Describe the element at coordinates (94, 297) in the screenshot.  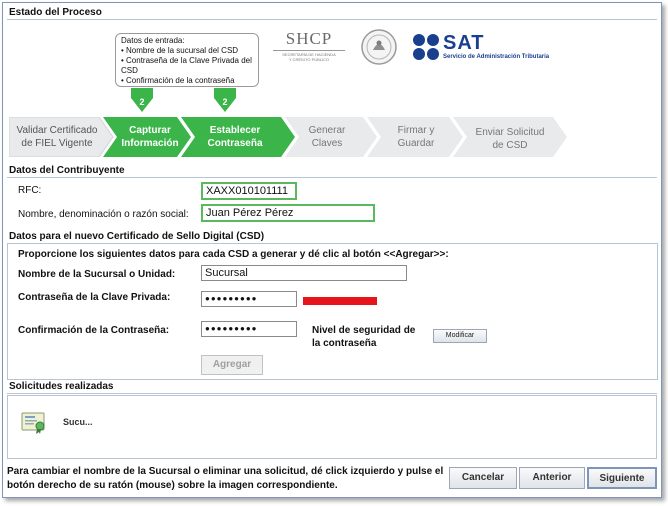
I see `password-label: Contraseña de la Clave Privada:` at that location.